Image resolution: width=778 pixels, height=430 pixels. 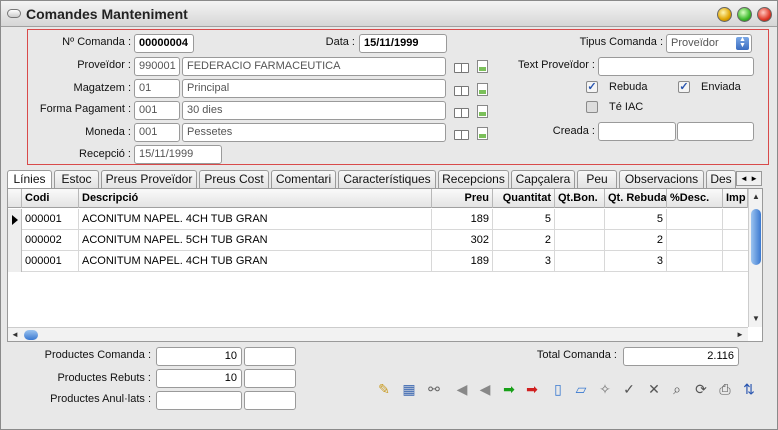 What do you see at coordinates (636, 198) in the screenshot?
I see `col-qt-rebuda: Qt. Rebuda` at bounding box center [636, 198].